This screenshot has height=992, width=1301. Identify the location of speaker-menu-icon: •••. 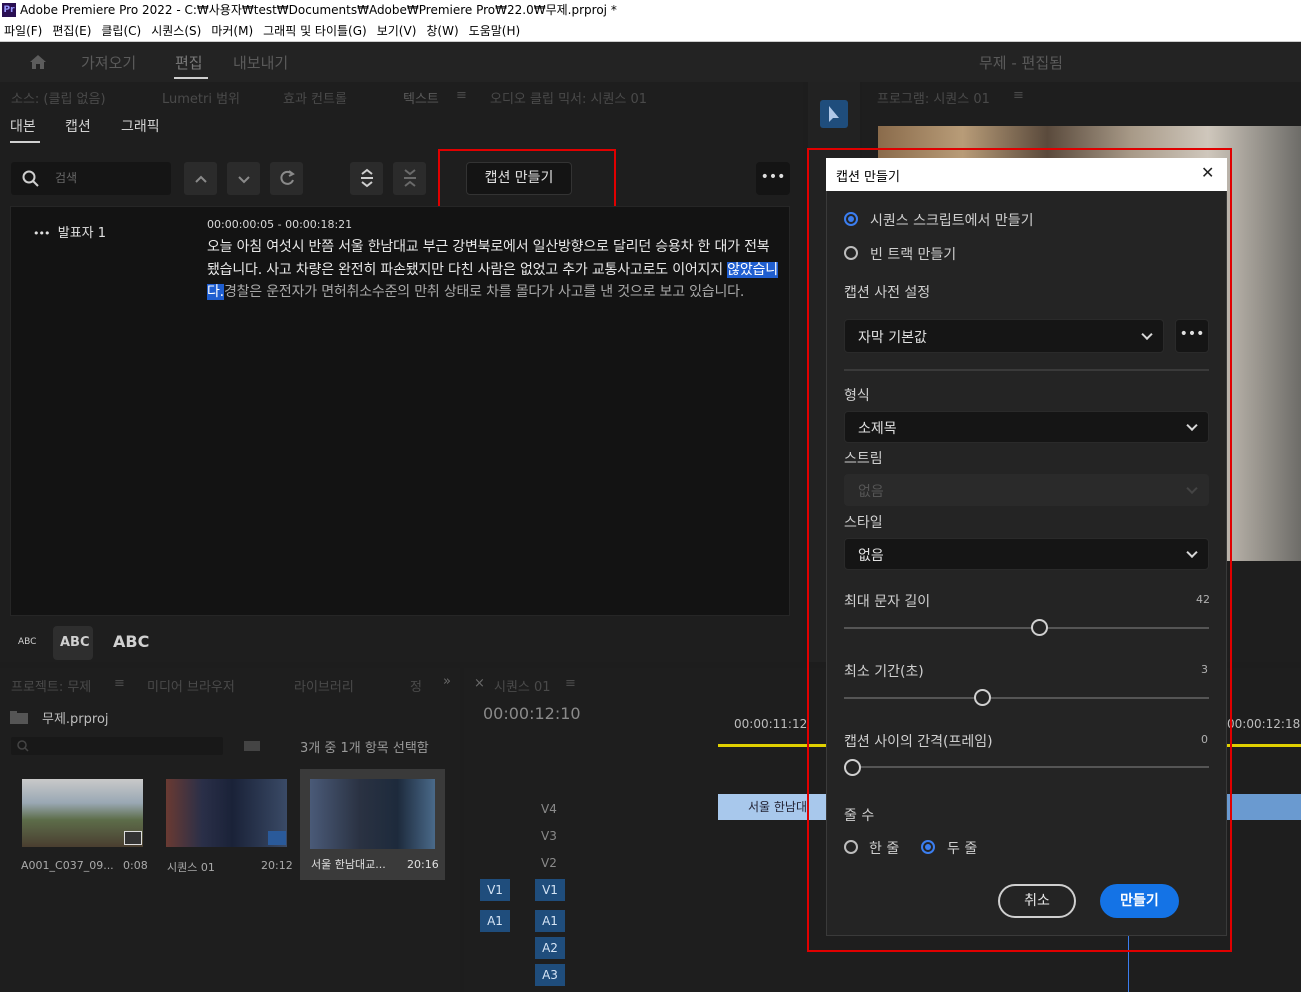
(41, 233).